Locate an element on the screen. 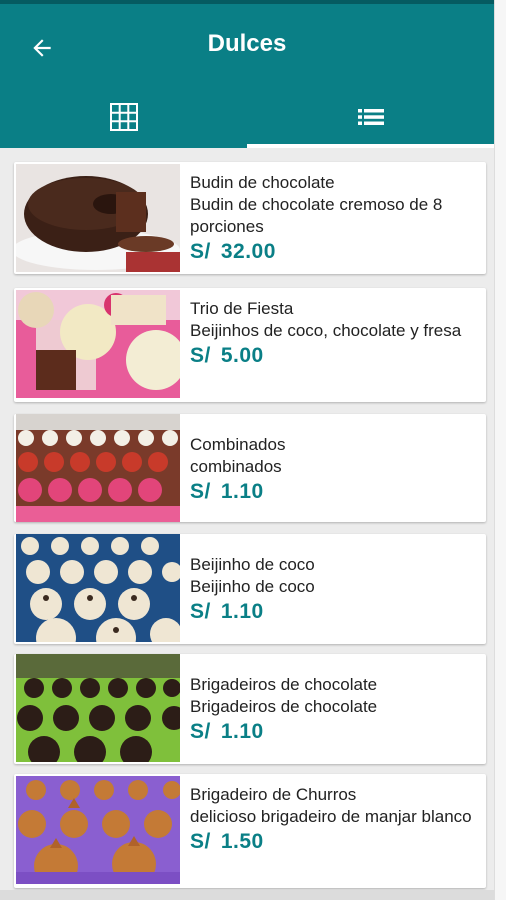  selected-tab-indicator is located at coordinates (370, 146).